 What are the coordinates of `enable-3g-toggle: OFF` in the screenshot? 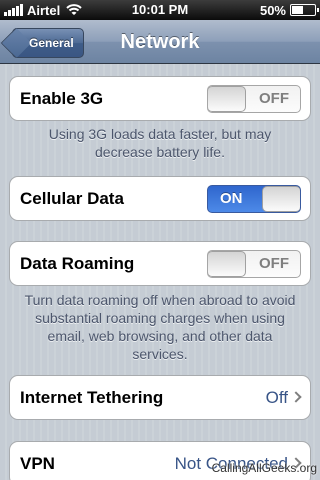 It's located at (254, 99).